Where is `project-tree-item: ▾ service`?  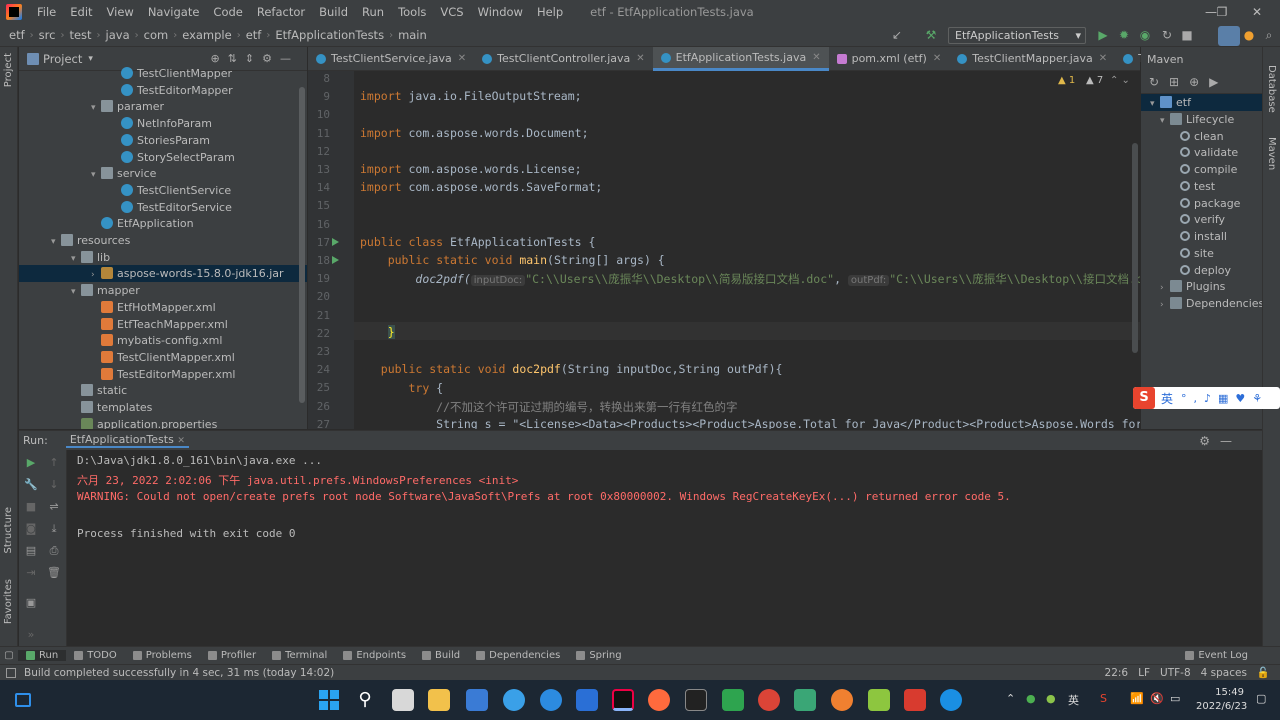
project-tree-item: ▾ service is located at coordinates (163, 173).